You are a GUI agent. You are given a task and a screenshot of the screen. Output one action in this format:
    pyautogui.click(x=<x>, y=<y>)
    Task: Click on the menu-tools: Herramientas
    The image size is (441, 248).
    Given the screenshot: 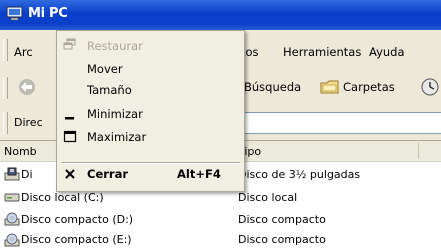 What is the action you would take?
    pyautogui.click(x=322, y=52)
    